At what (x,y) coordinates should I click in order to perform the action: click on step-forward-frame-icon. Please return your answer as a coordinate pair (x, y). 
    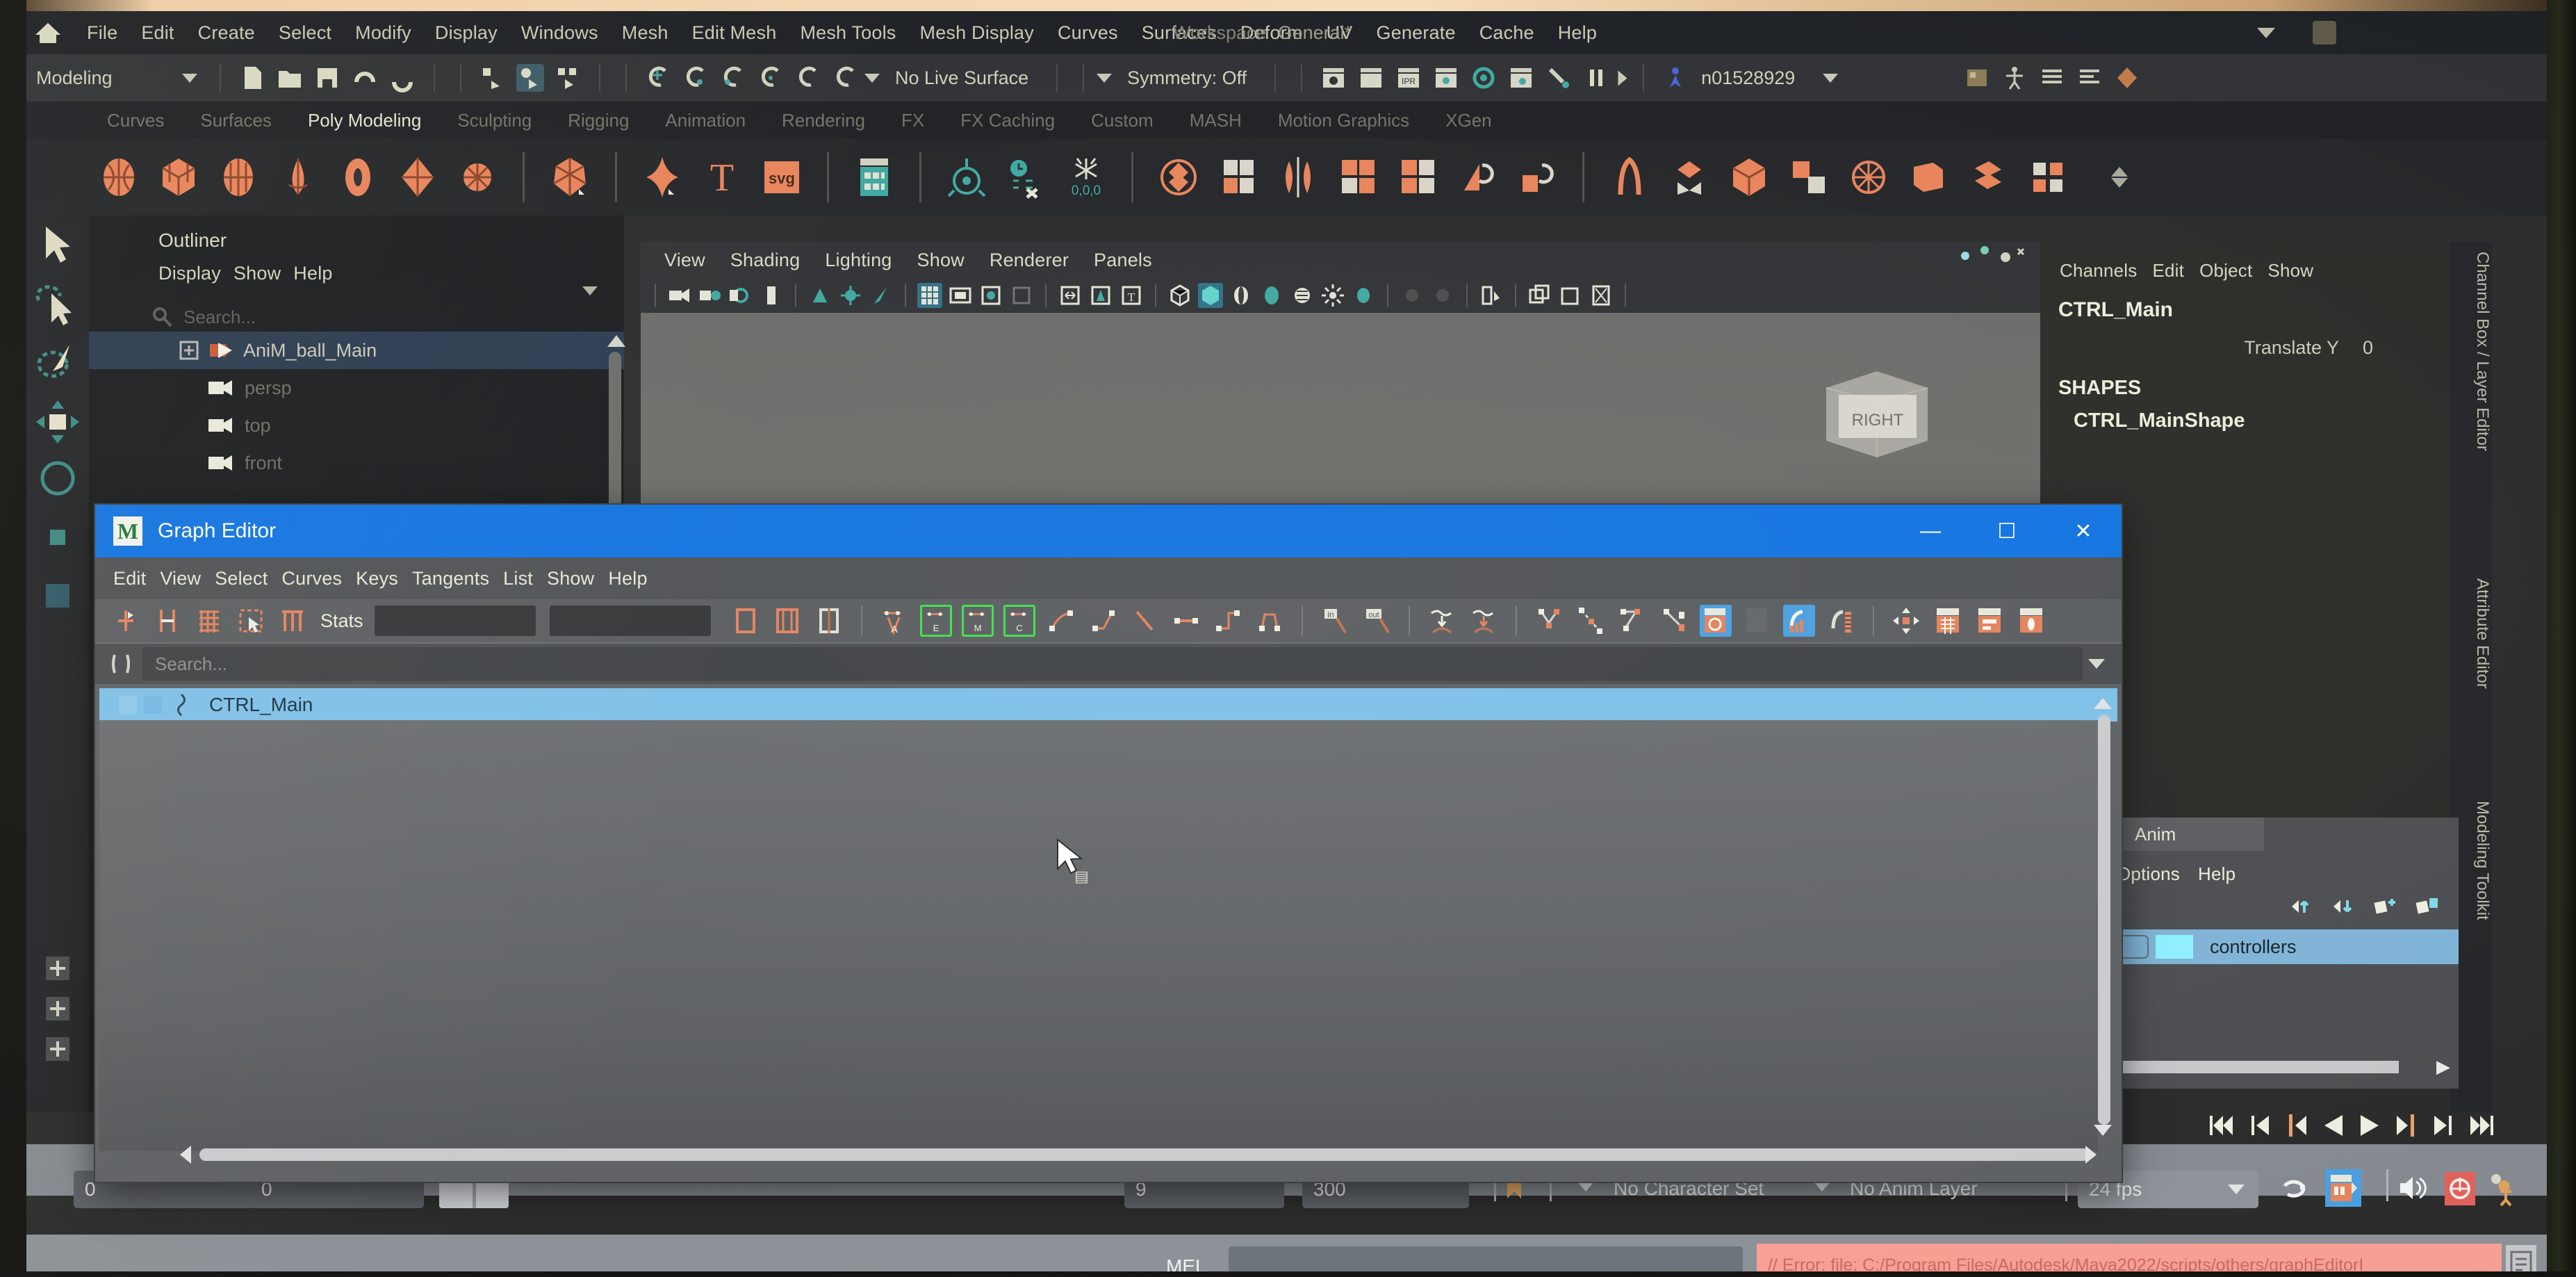
    Looking at the image, I should click on (2445, 1125).